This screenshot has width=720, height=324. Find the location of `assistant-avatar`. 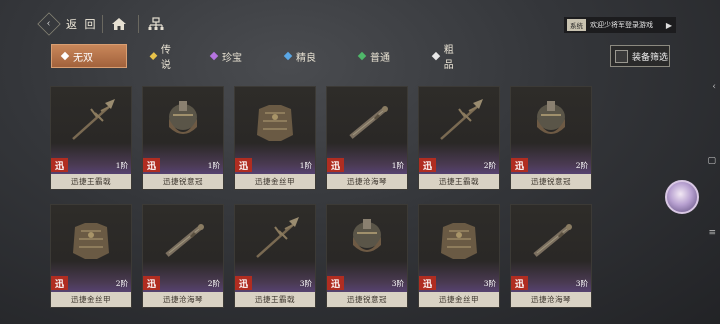

assistant-avatar is located at coordinates (682, 197).